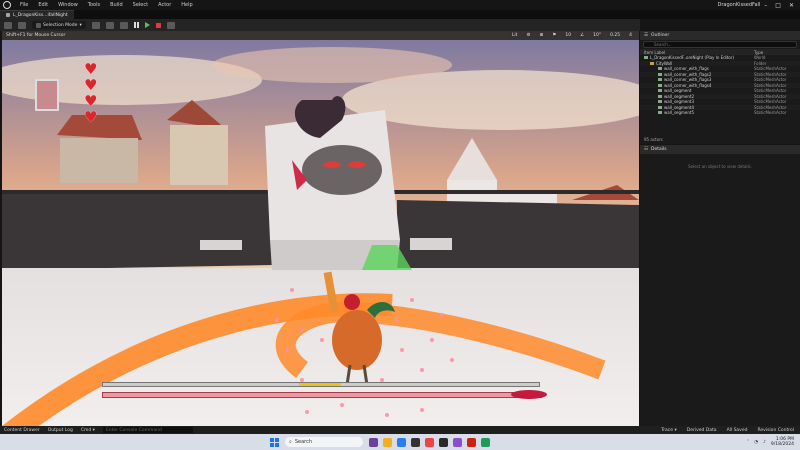  I want to click on boss-bar-emblem, so click(529, 394).